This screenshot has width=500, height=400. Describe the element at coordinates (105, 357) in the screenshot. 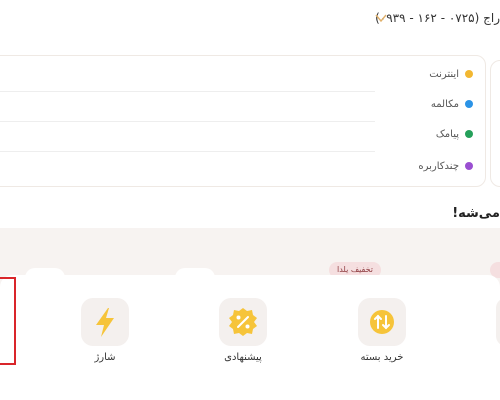

I see `service-label: شارژ` at that location.